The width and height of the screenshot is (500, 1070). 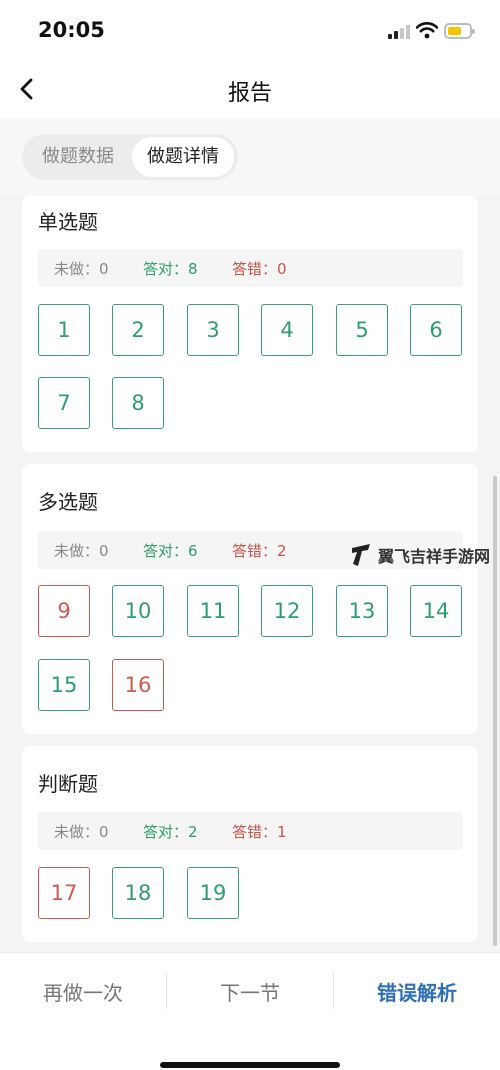 I want to click on watermark-text: 翼飞吉祥手游网, so click(x=434, y=556).